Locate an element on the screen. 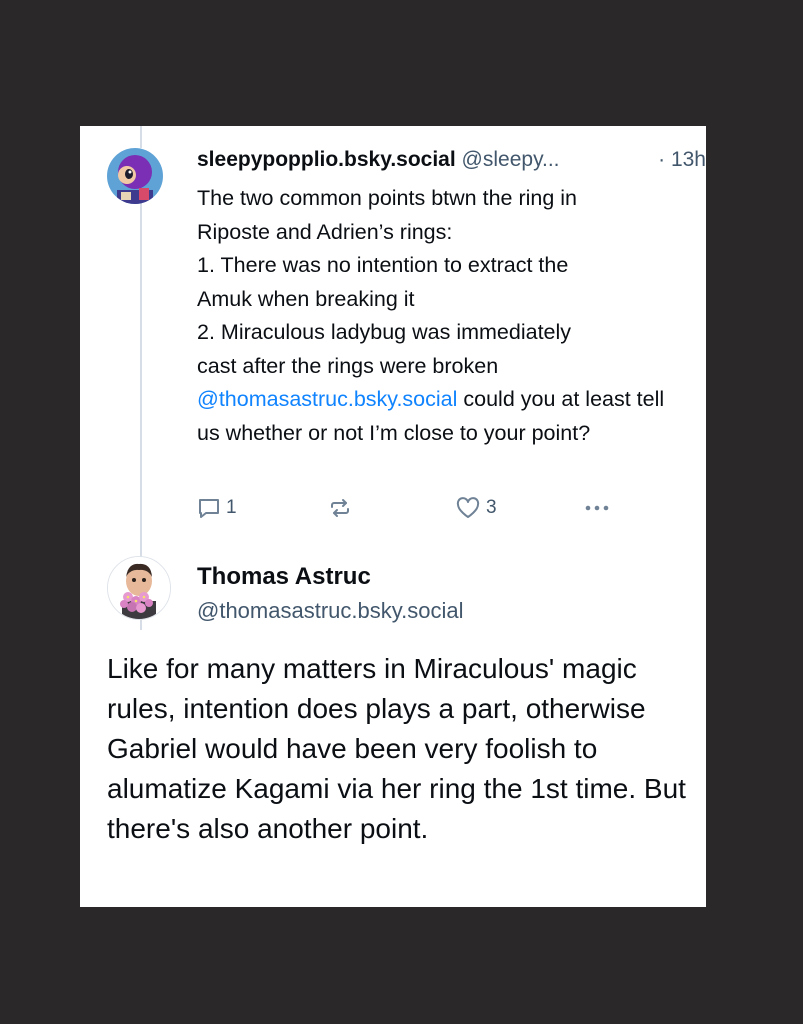  avatar-thomas-astruc is located at coordinates (139, 588).